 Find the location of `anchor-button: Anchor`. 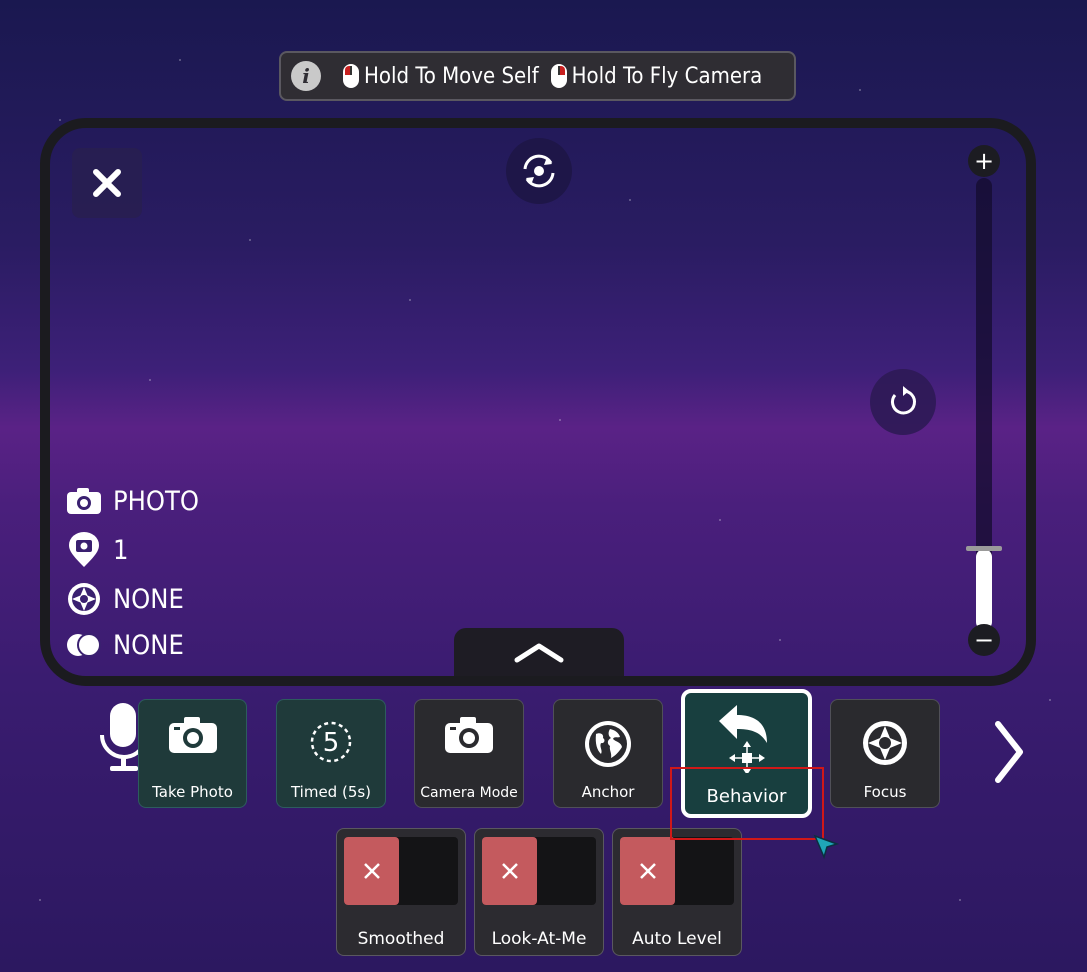

anchor-button: Anchor is located at coordinates (608, 753).